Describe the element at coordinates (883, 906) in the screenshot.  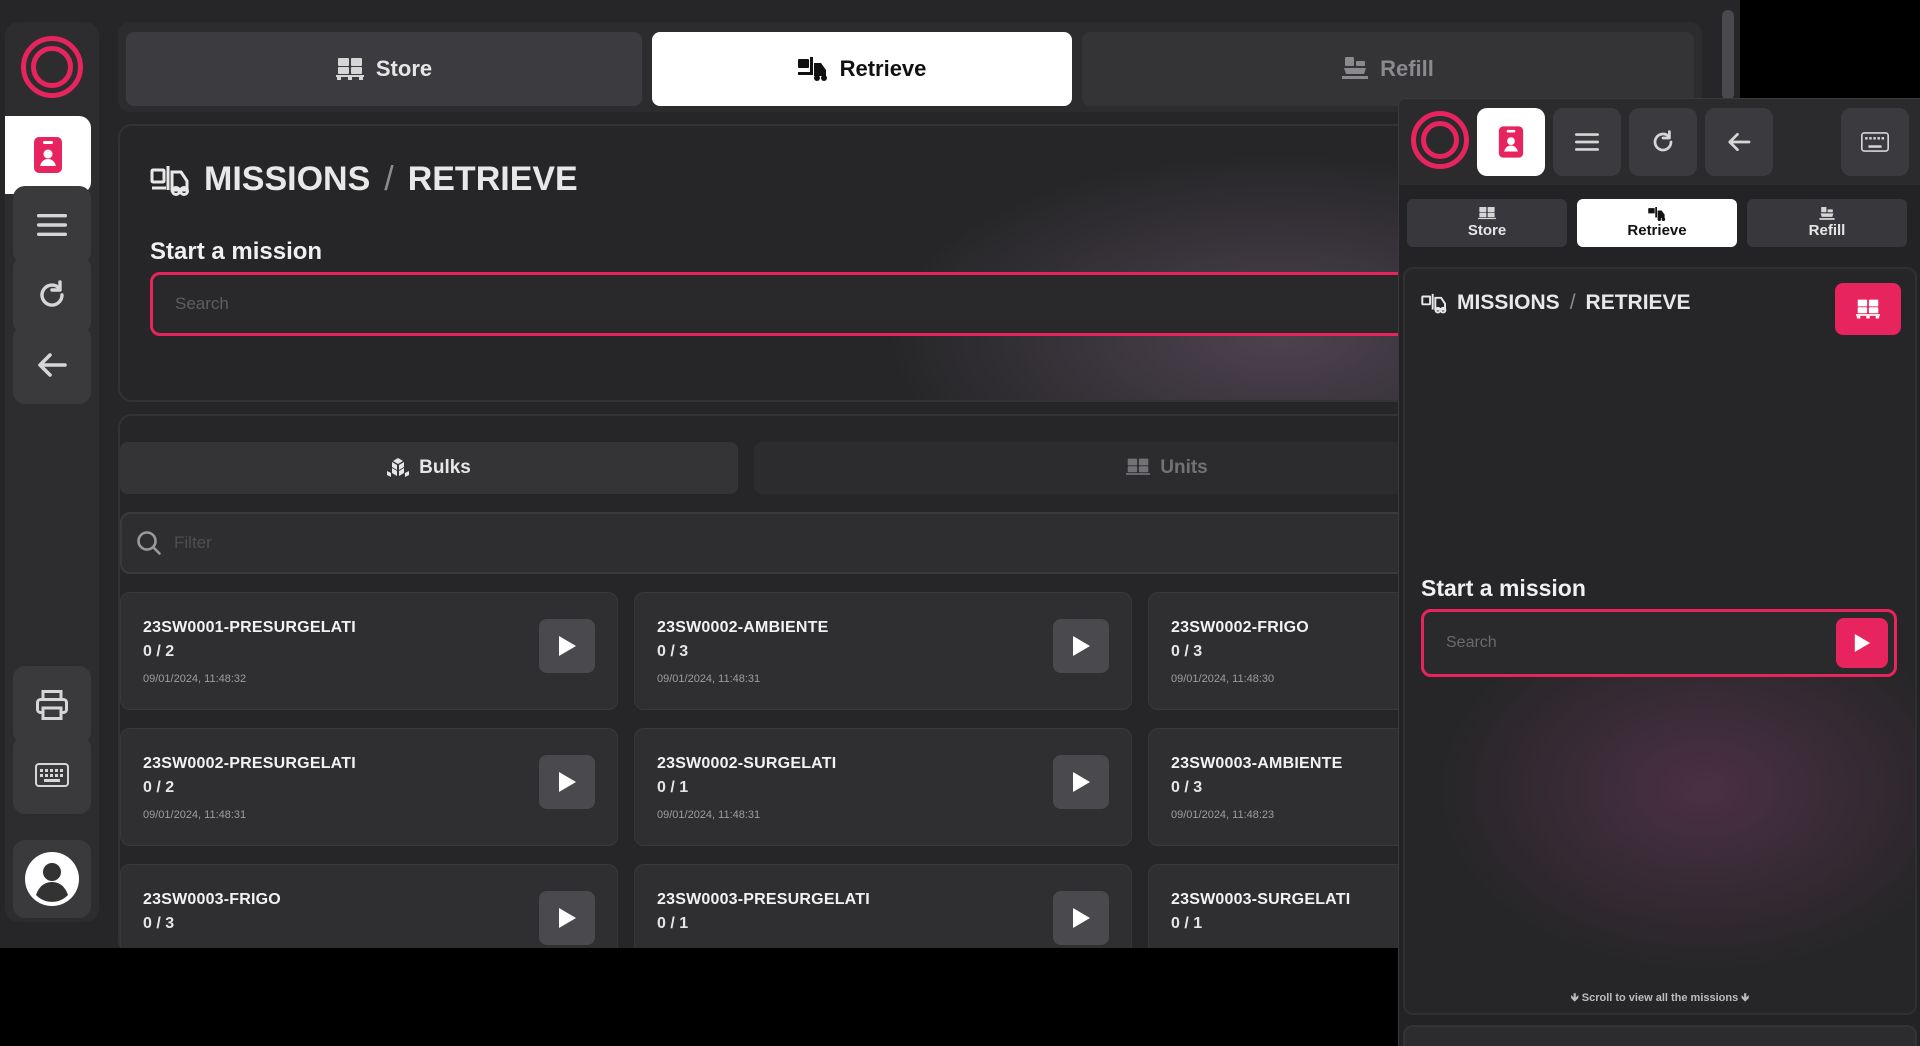
I see `mission-card: 23SW0003-PRESURGELATI 0 / 1` at that location.